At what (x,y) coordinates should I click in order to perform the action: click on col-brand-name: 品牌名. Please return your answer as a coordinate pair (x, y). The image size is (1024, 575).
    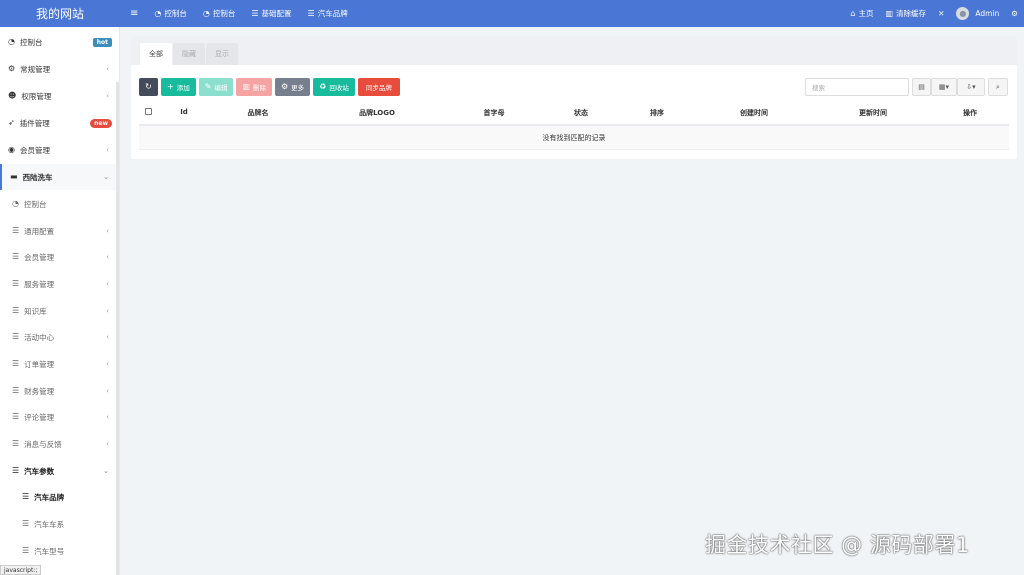
    Looking at the image, I should click on (258, 113).